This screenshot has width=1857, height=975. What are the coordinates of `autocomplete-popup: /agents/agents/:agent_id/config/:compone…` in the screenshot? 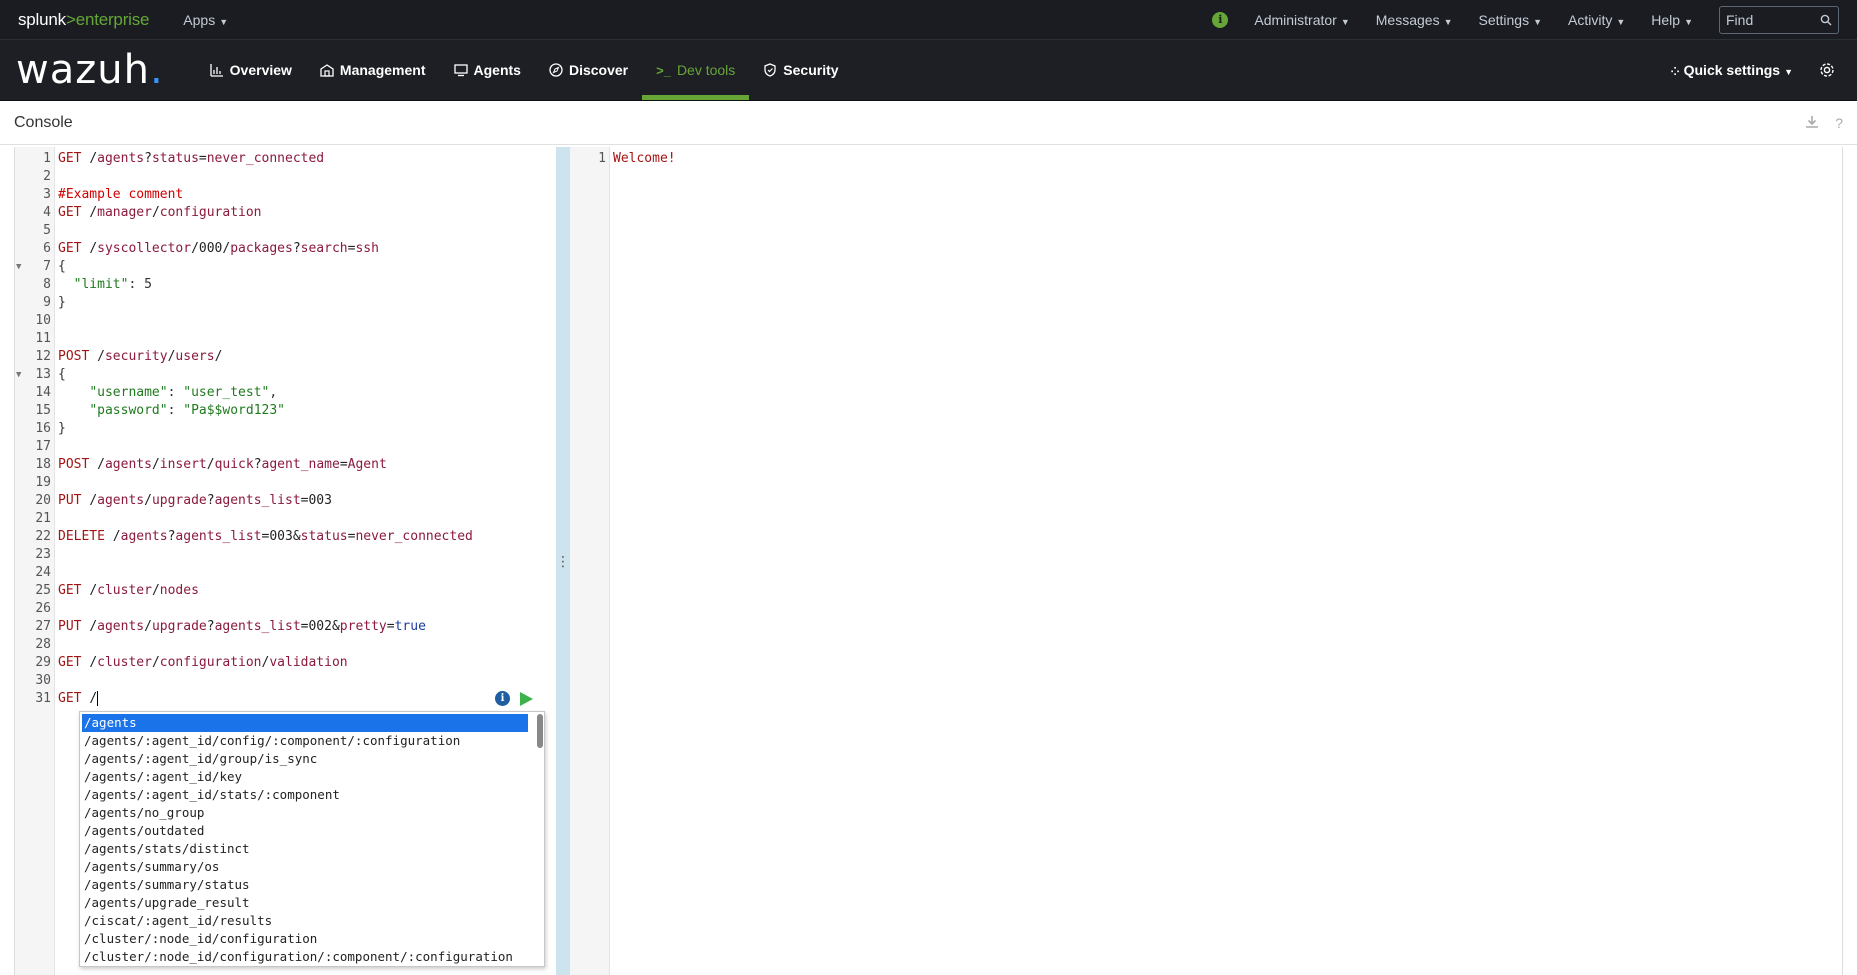 It's located at (312, 839).